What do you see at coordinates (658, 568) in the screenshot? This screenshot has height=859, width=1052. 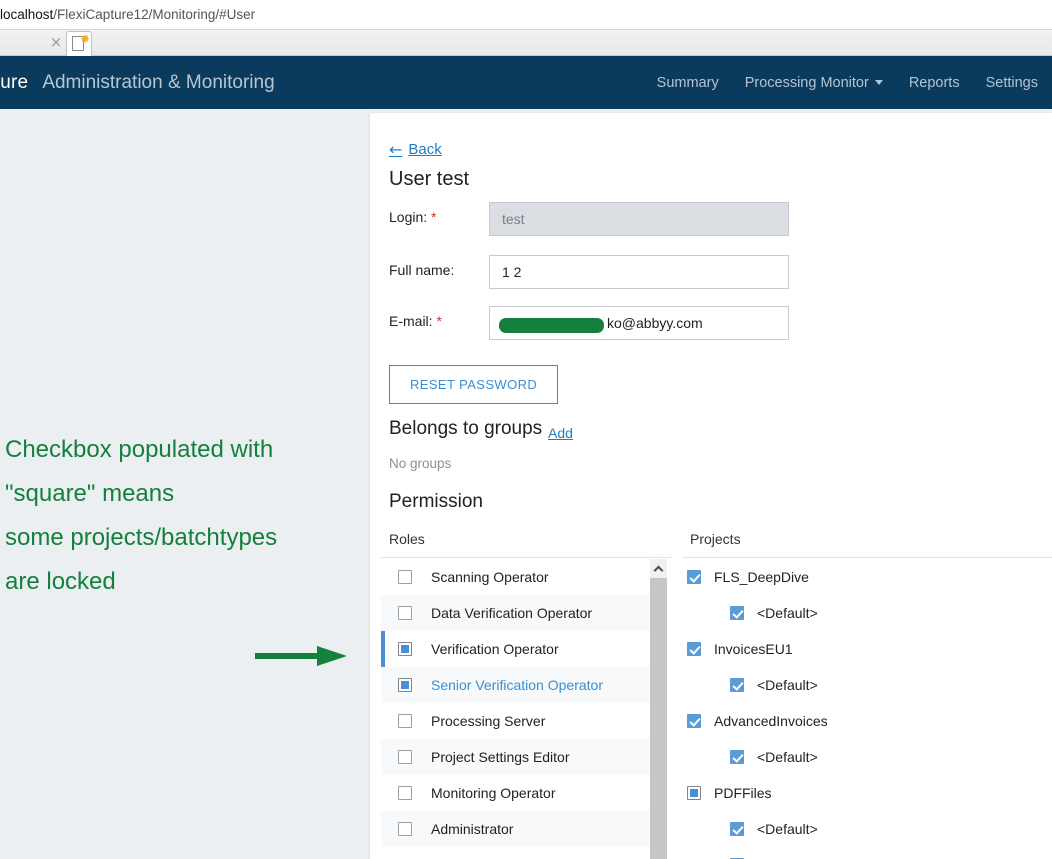 I see `scroll-up-button` at bounding box center [658, 568].